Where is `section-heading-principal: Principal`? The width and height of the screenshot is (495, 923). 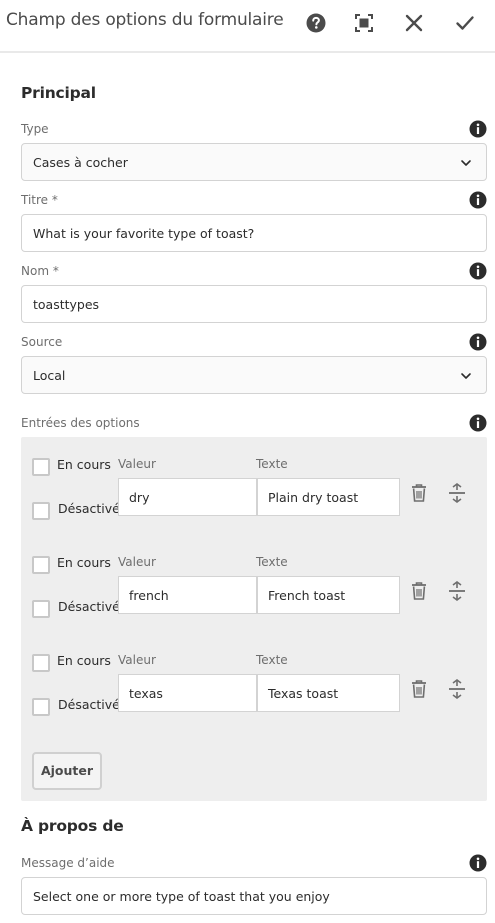
section-heading-principal: Principal is located at coordinates (58, 93).